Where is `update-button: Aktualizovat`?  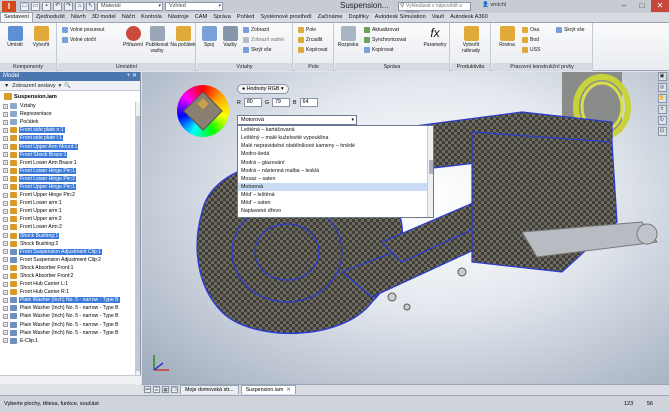 update-button: Aktualizovat is located at coordinates (381, 30).